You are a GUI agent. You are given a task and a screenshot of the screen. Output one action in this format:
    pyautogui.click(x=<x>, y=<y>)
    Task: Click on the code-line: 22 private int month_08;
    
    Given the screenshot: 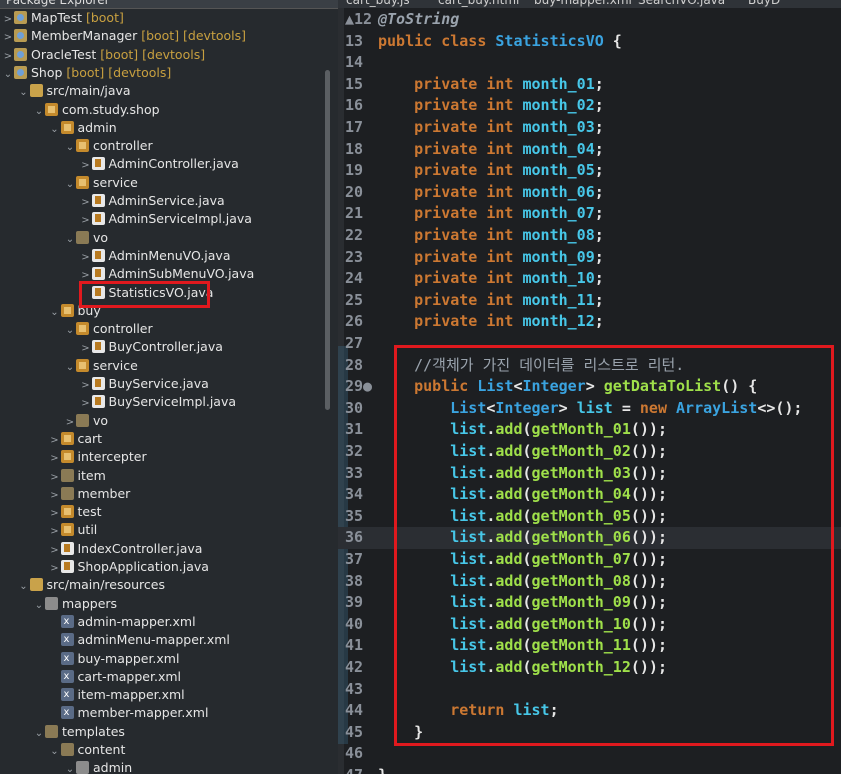 What is the action you would take?
    pyautogui.click(x=589, y=236)
    